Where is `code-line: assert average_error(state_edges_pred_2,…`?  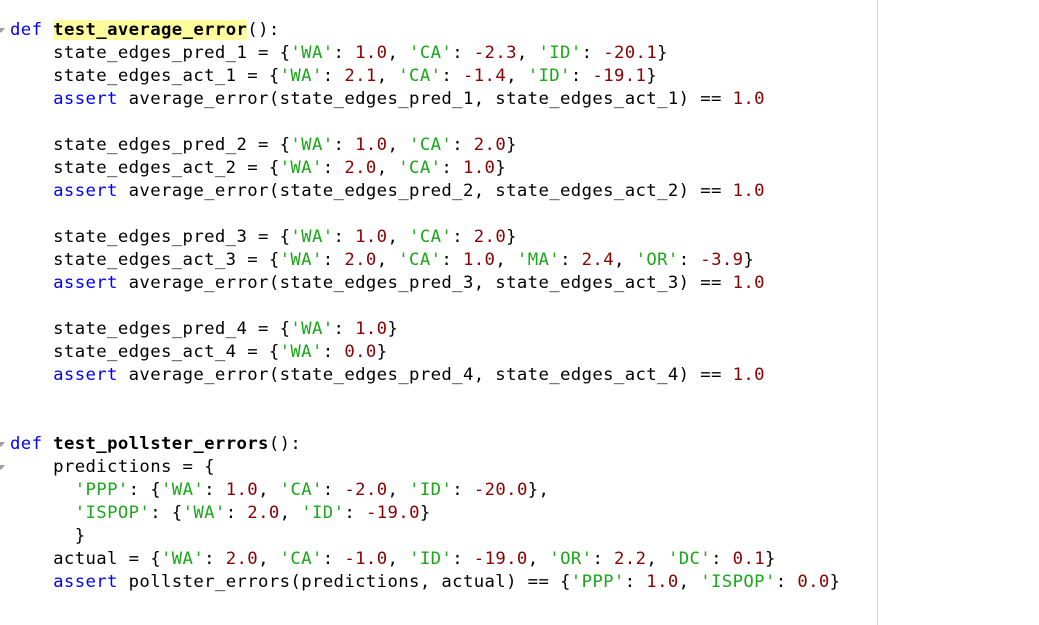
code-line: assert average_error(state_edges_pred_2,… is located at coordinates (425, 191).